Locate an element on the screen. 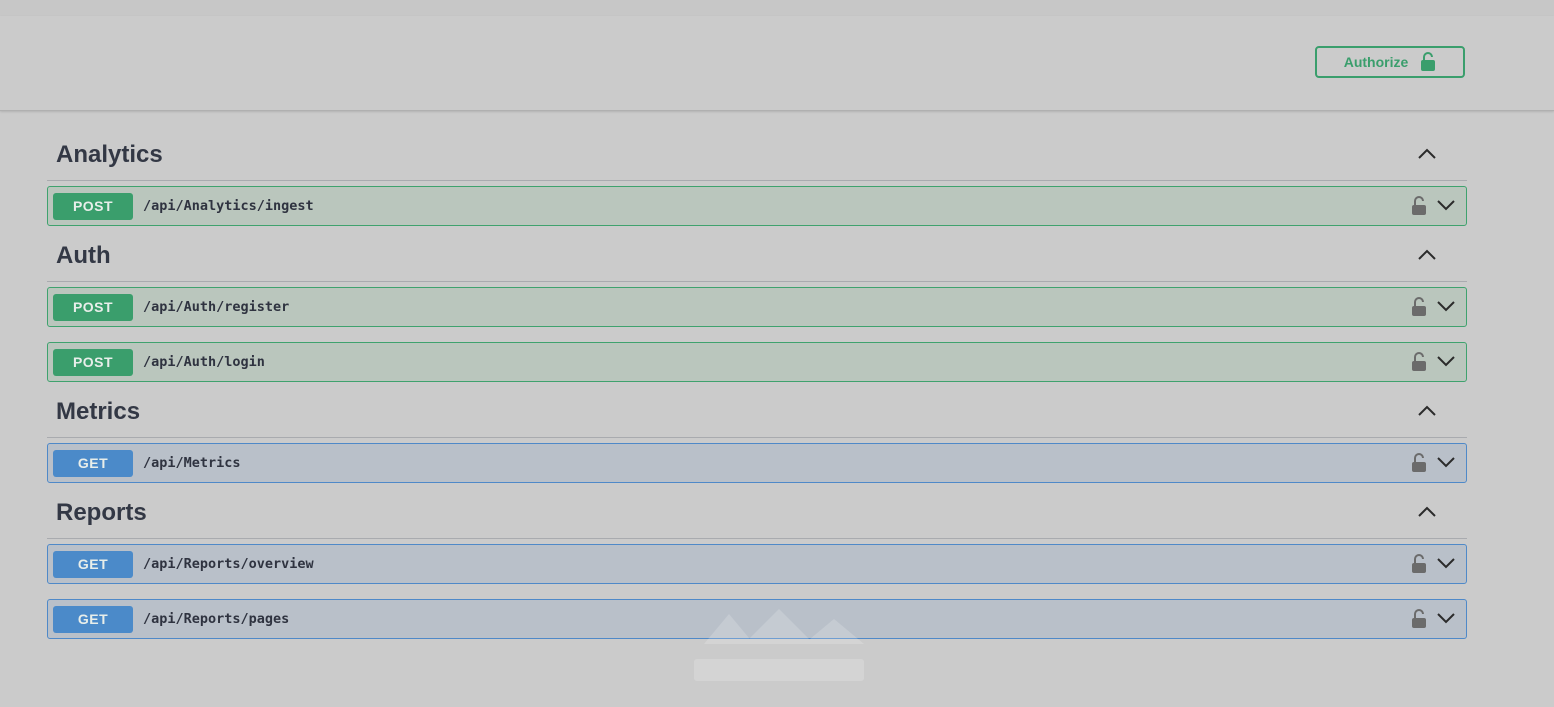 The width and height of the screenshot is (1554, 707). operation-list: POST/api/Analytics/ingest is located at coordinates (757, 203).